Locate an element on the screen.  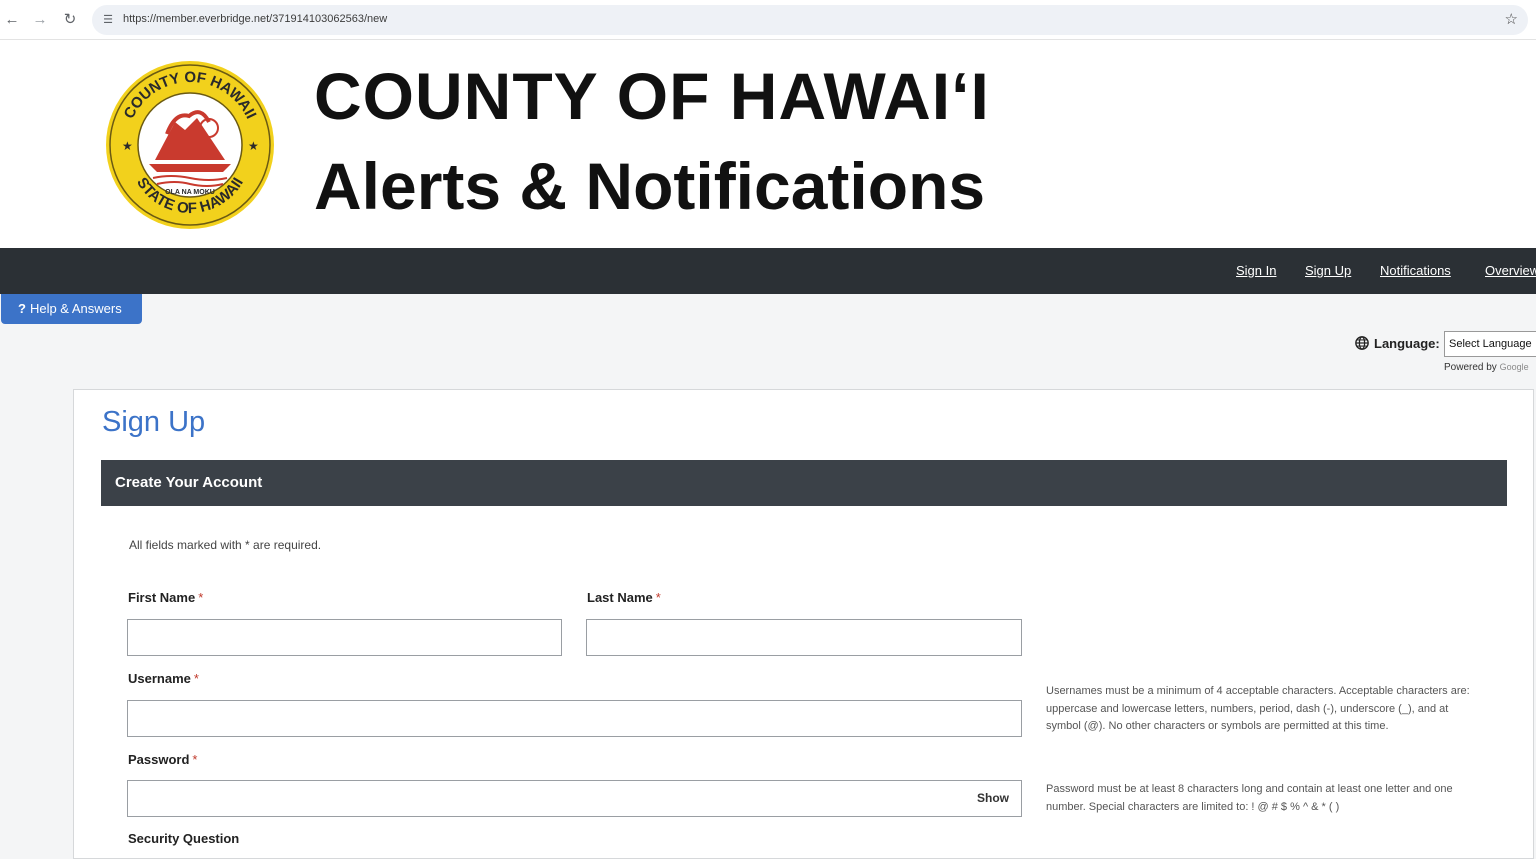
language-label: Language: is located at coordinates (1397, 344).